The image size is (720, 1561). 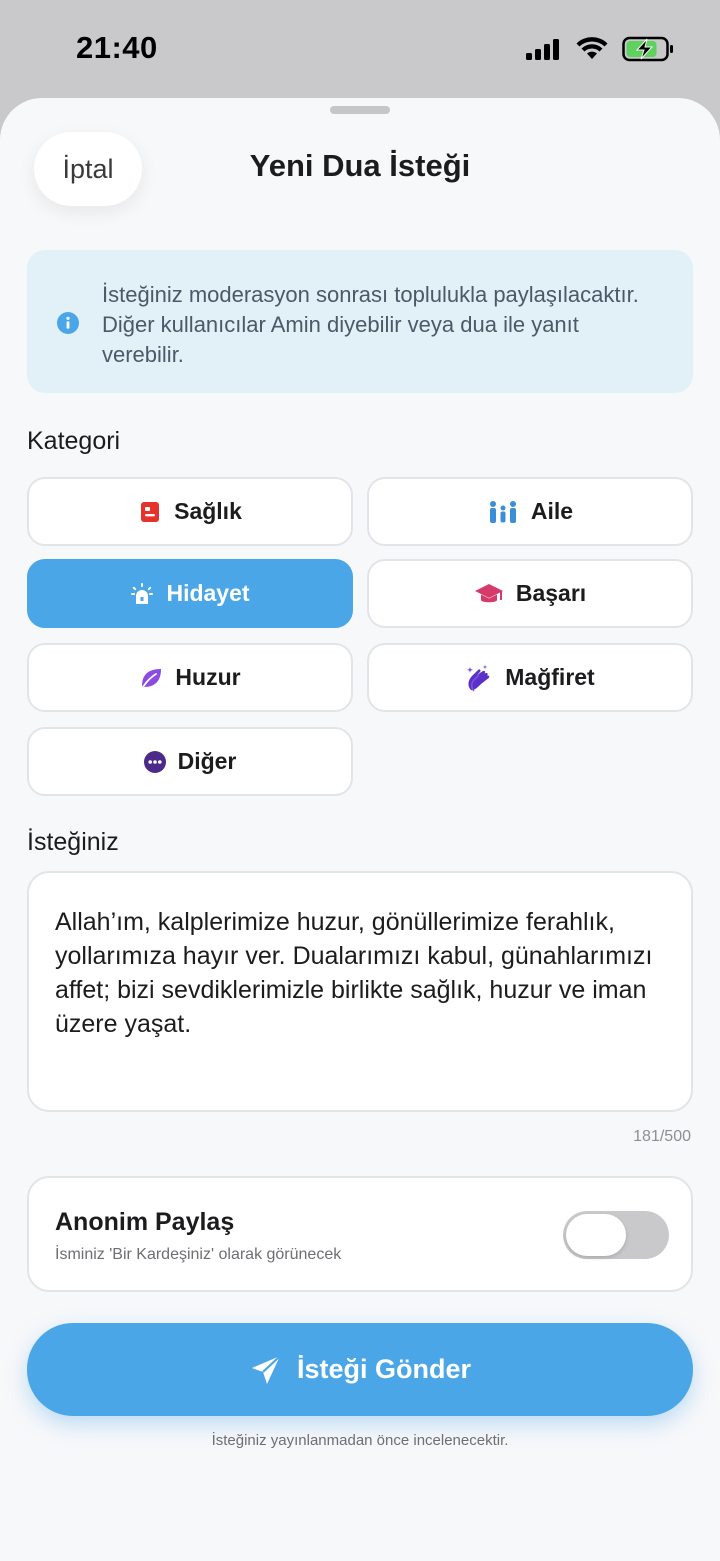 What do you see at coordinates (542, 49) in the screenshot?
I see `signal-icon` at bounding box center [542, 49].